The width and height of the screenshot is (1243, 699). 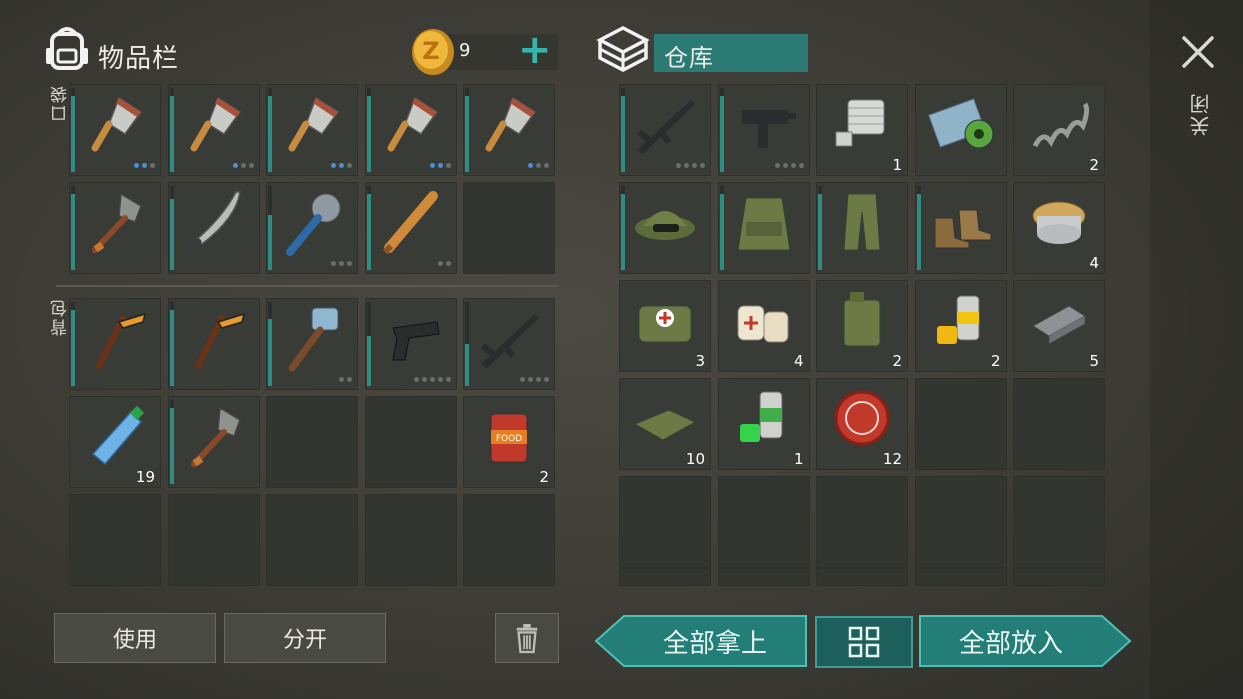 What do you see at coordinates (689, 58) in the screenshot?
I see `storage-title: 仓库` at bounding box center [689, 58].